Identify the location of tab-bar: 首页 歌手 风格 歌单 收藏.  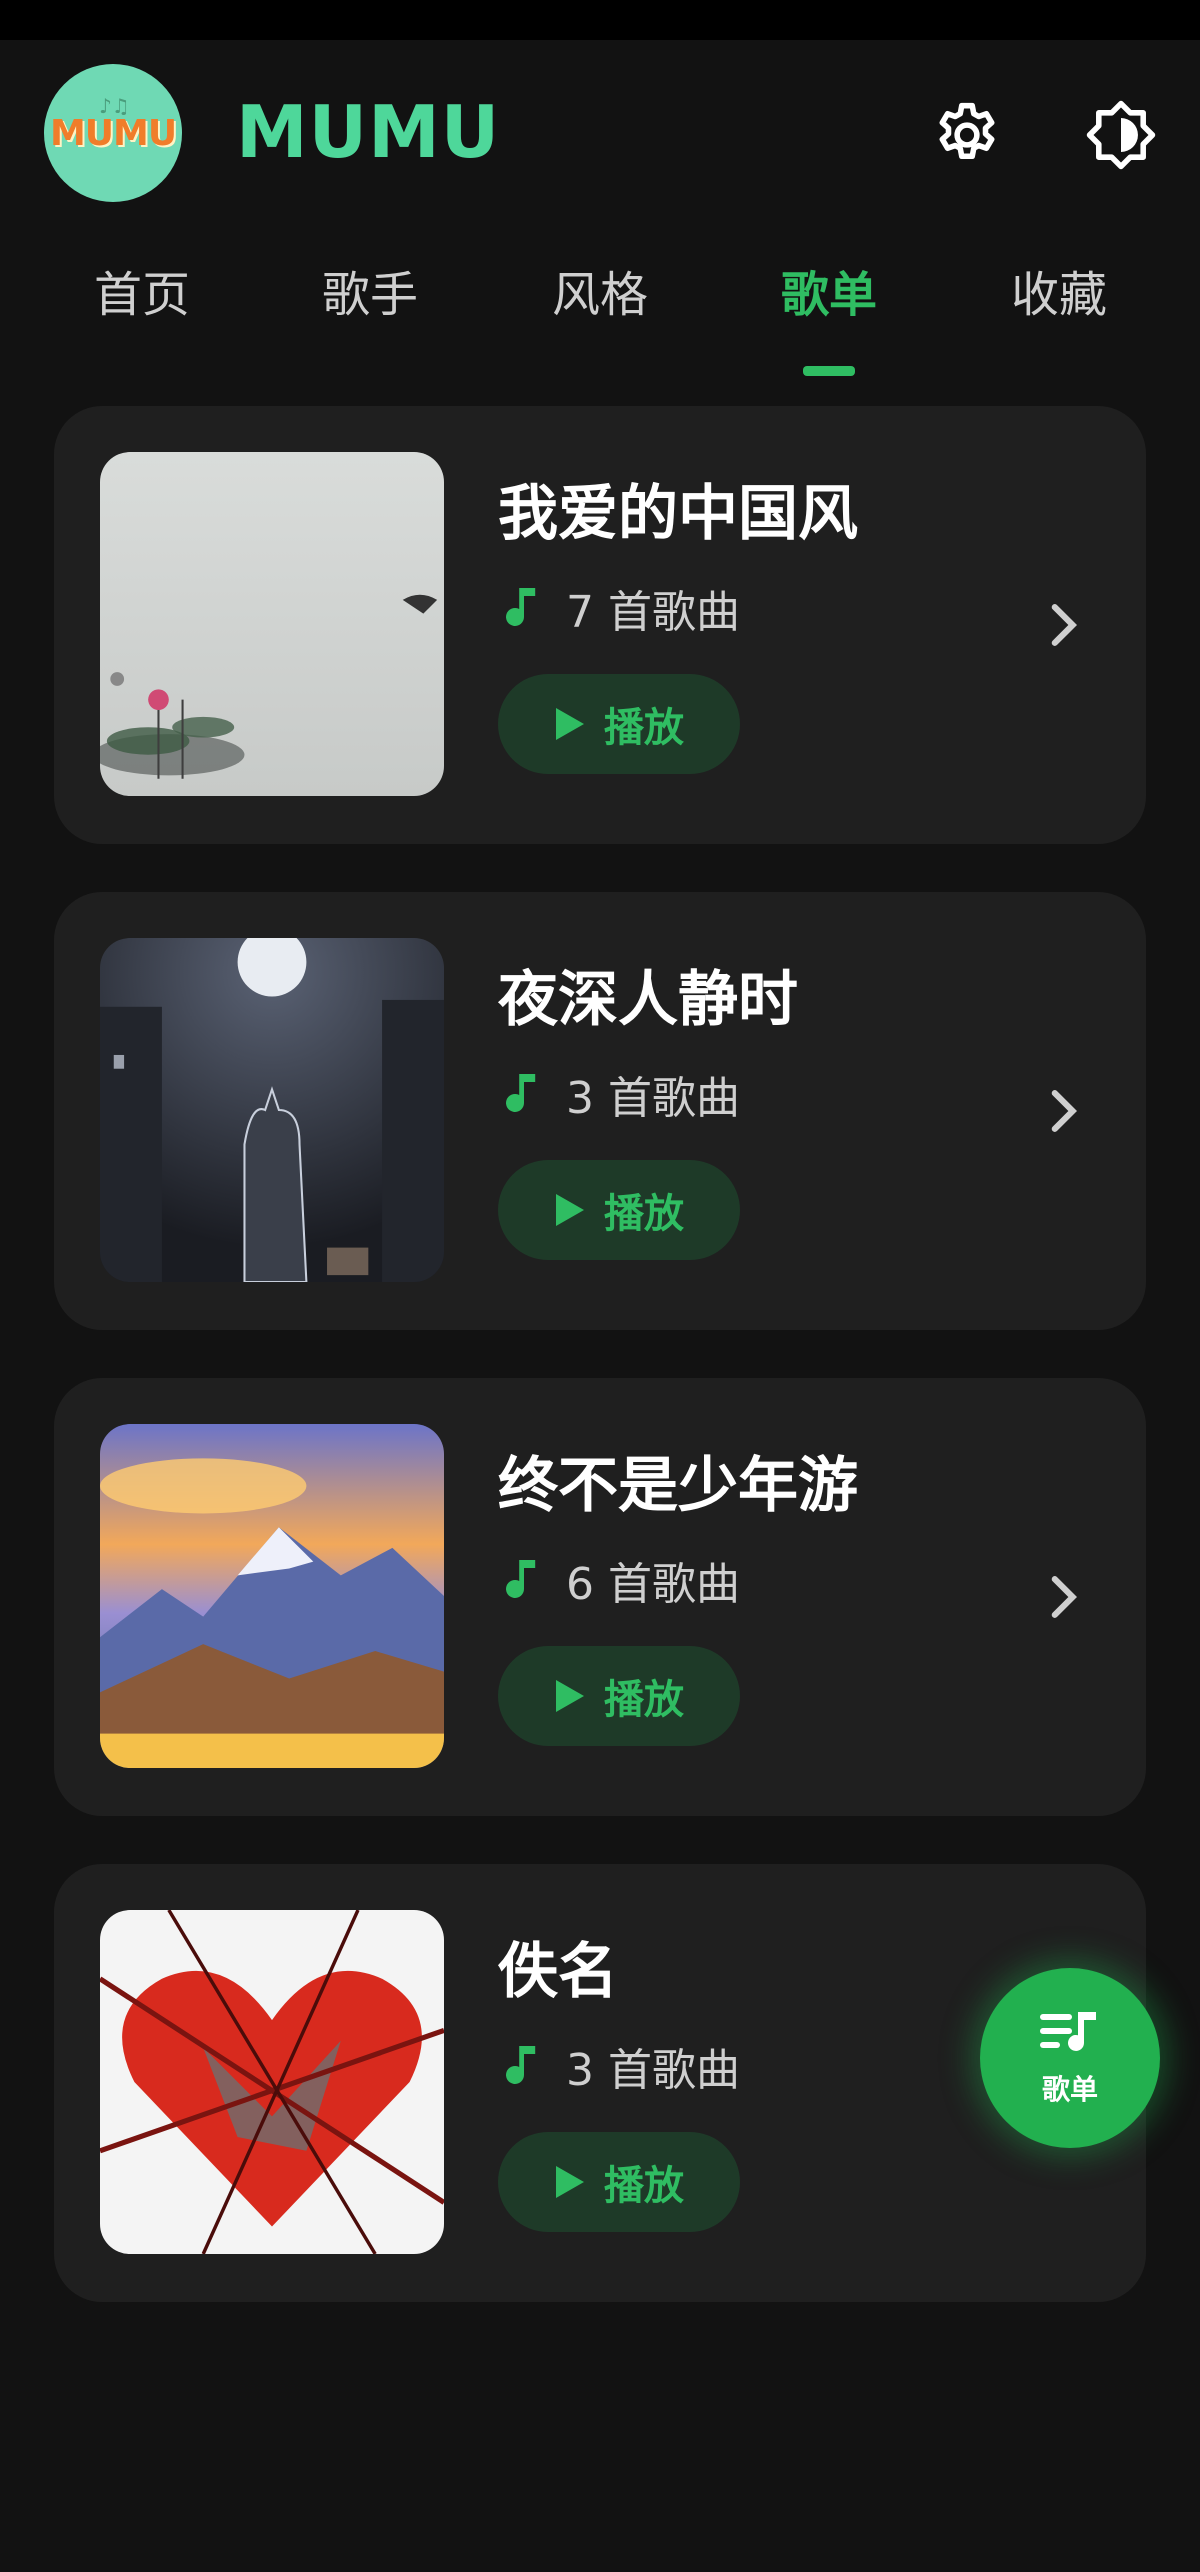
(600, 320).